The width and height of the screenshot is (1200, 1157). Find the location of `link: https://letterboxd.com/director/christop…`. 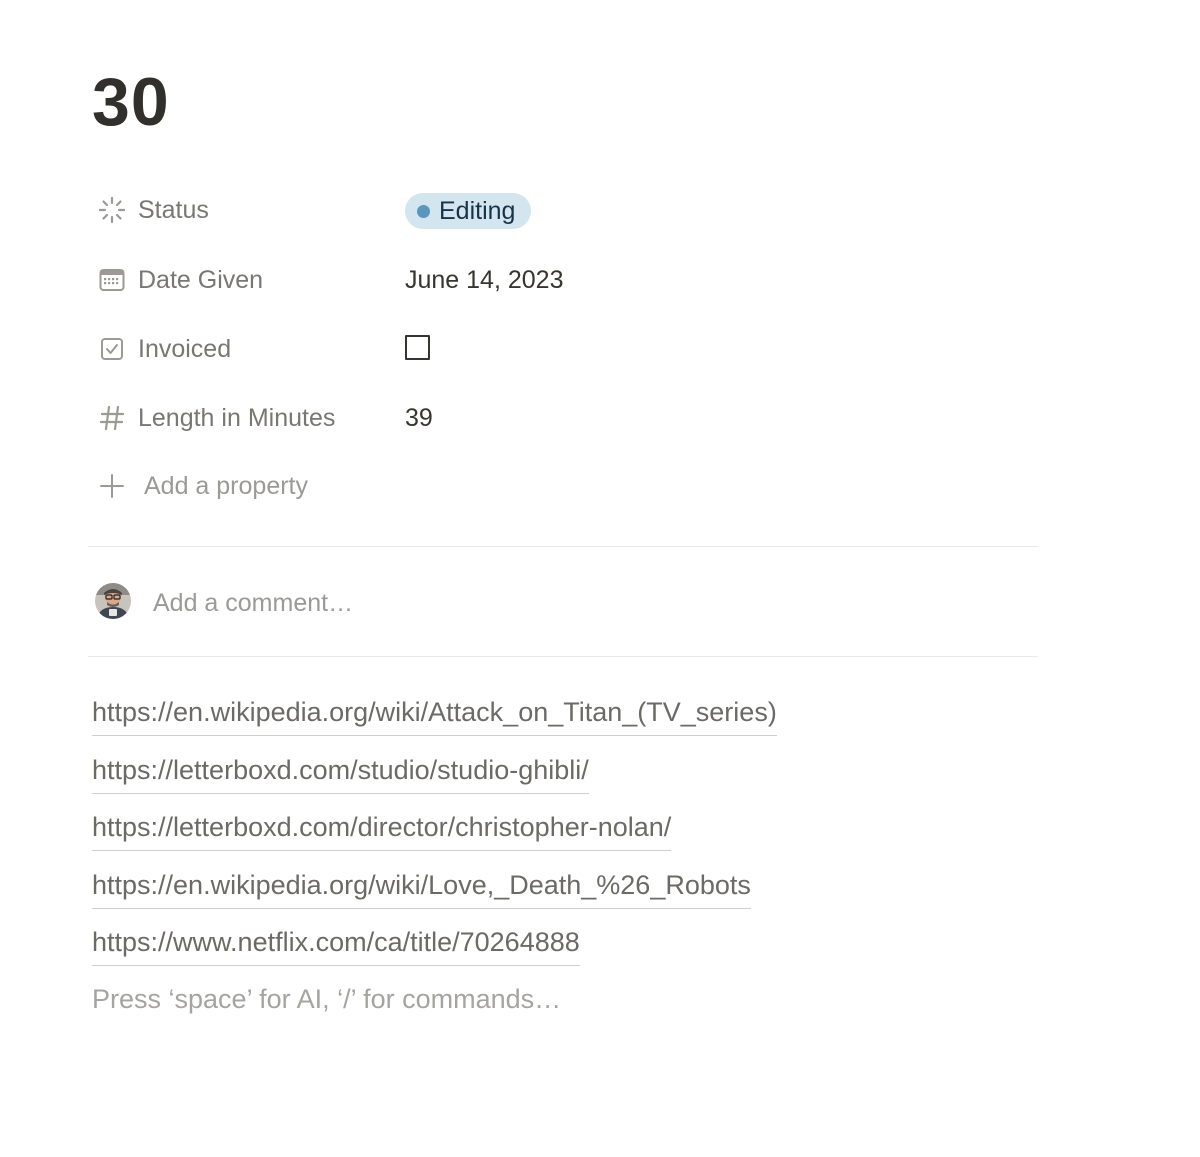

link: https://letterboxd.com/director/christop… is located at coordinates (382, 827).